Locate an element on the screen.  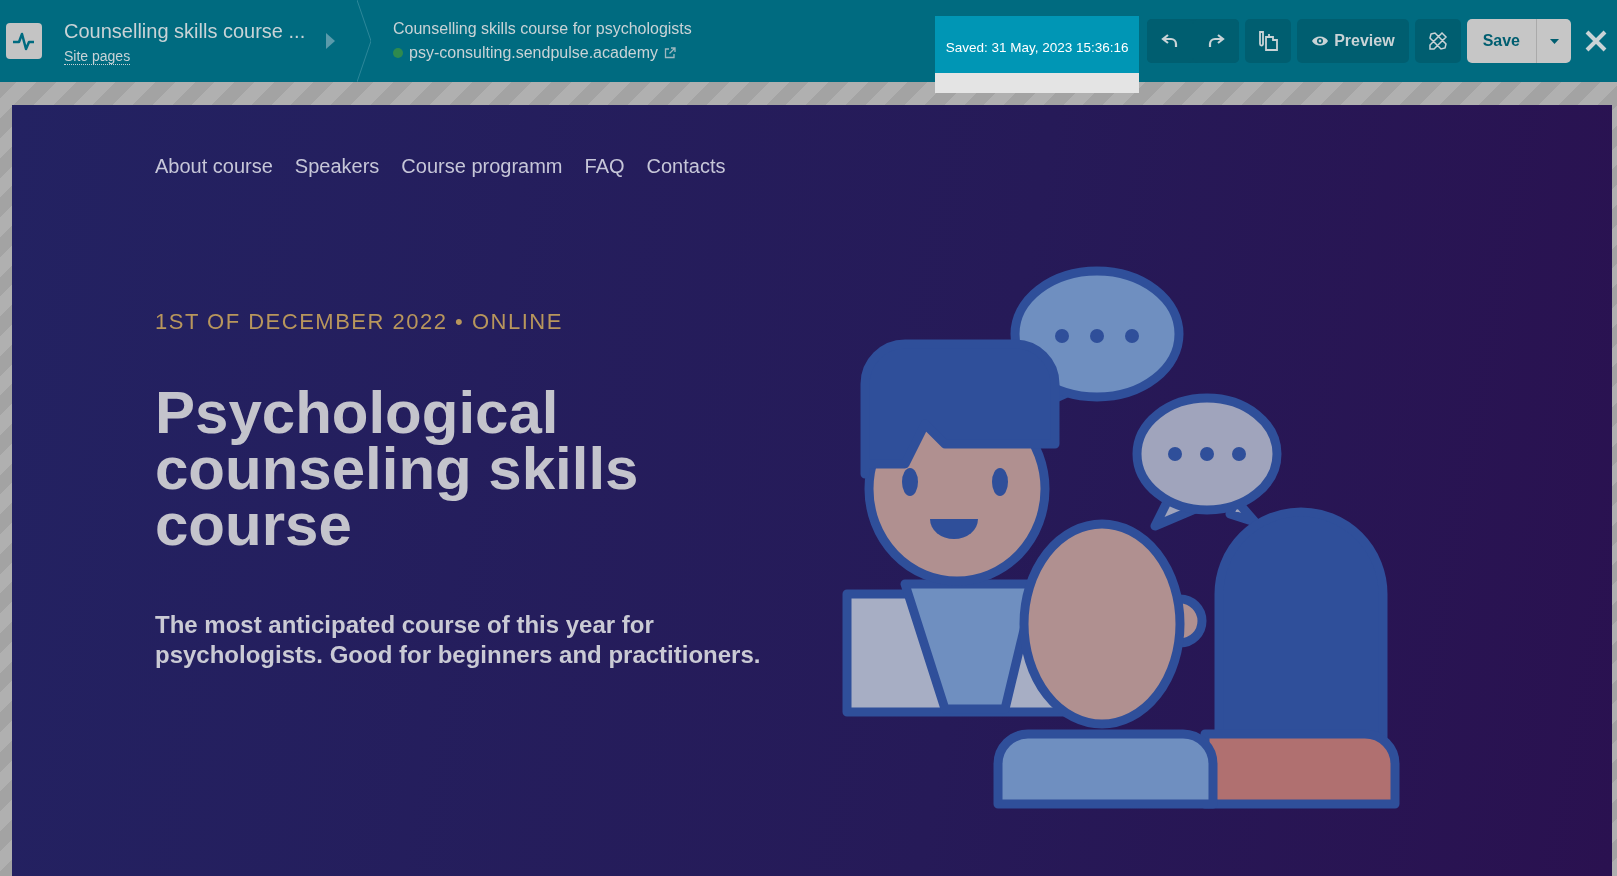
site-pages-link: Site pages is located at coordinates (97, 56).